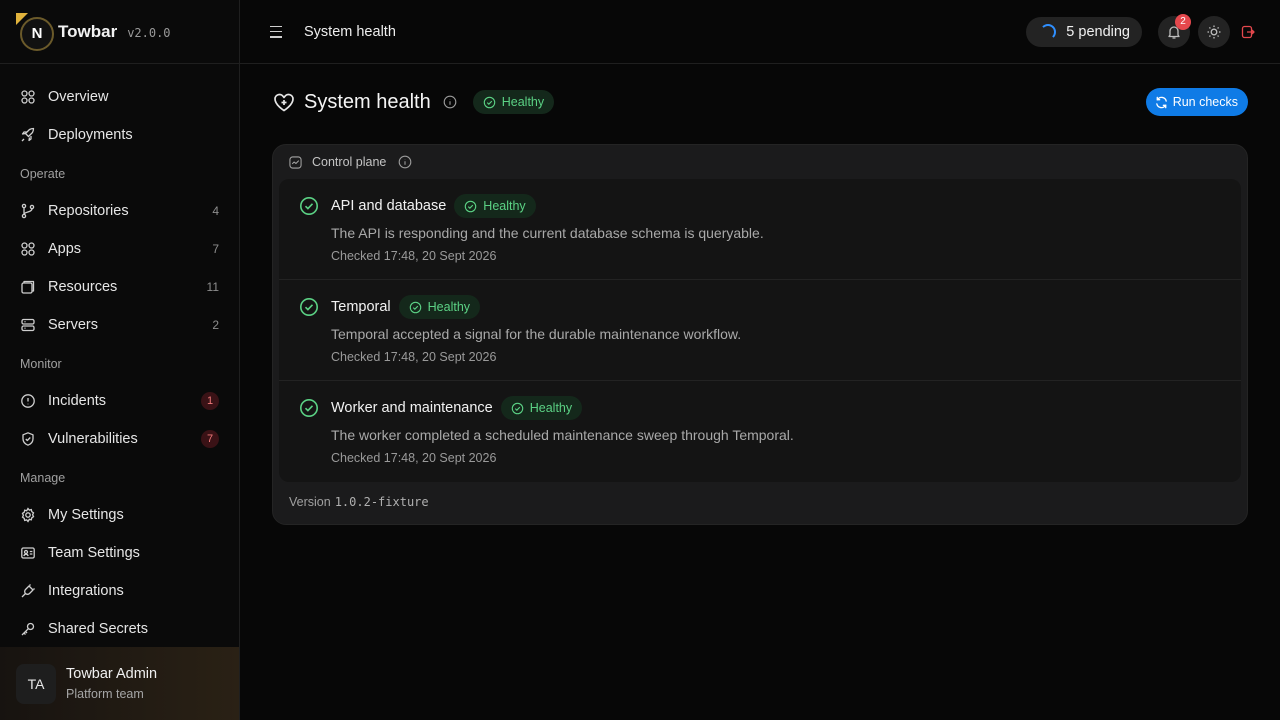 The image size is (1280, 720). What do you see at coordinates (215, 249) in the screenshot?
I see `item-count: 7` at bounding box center [215, 249].